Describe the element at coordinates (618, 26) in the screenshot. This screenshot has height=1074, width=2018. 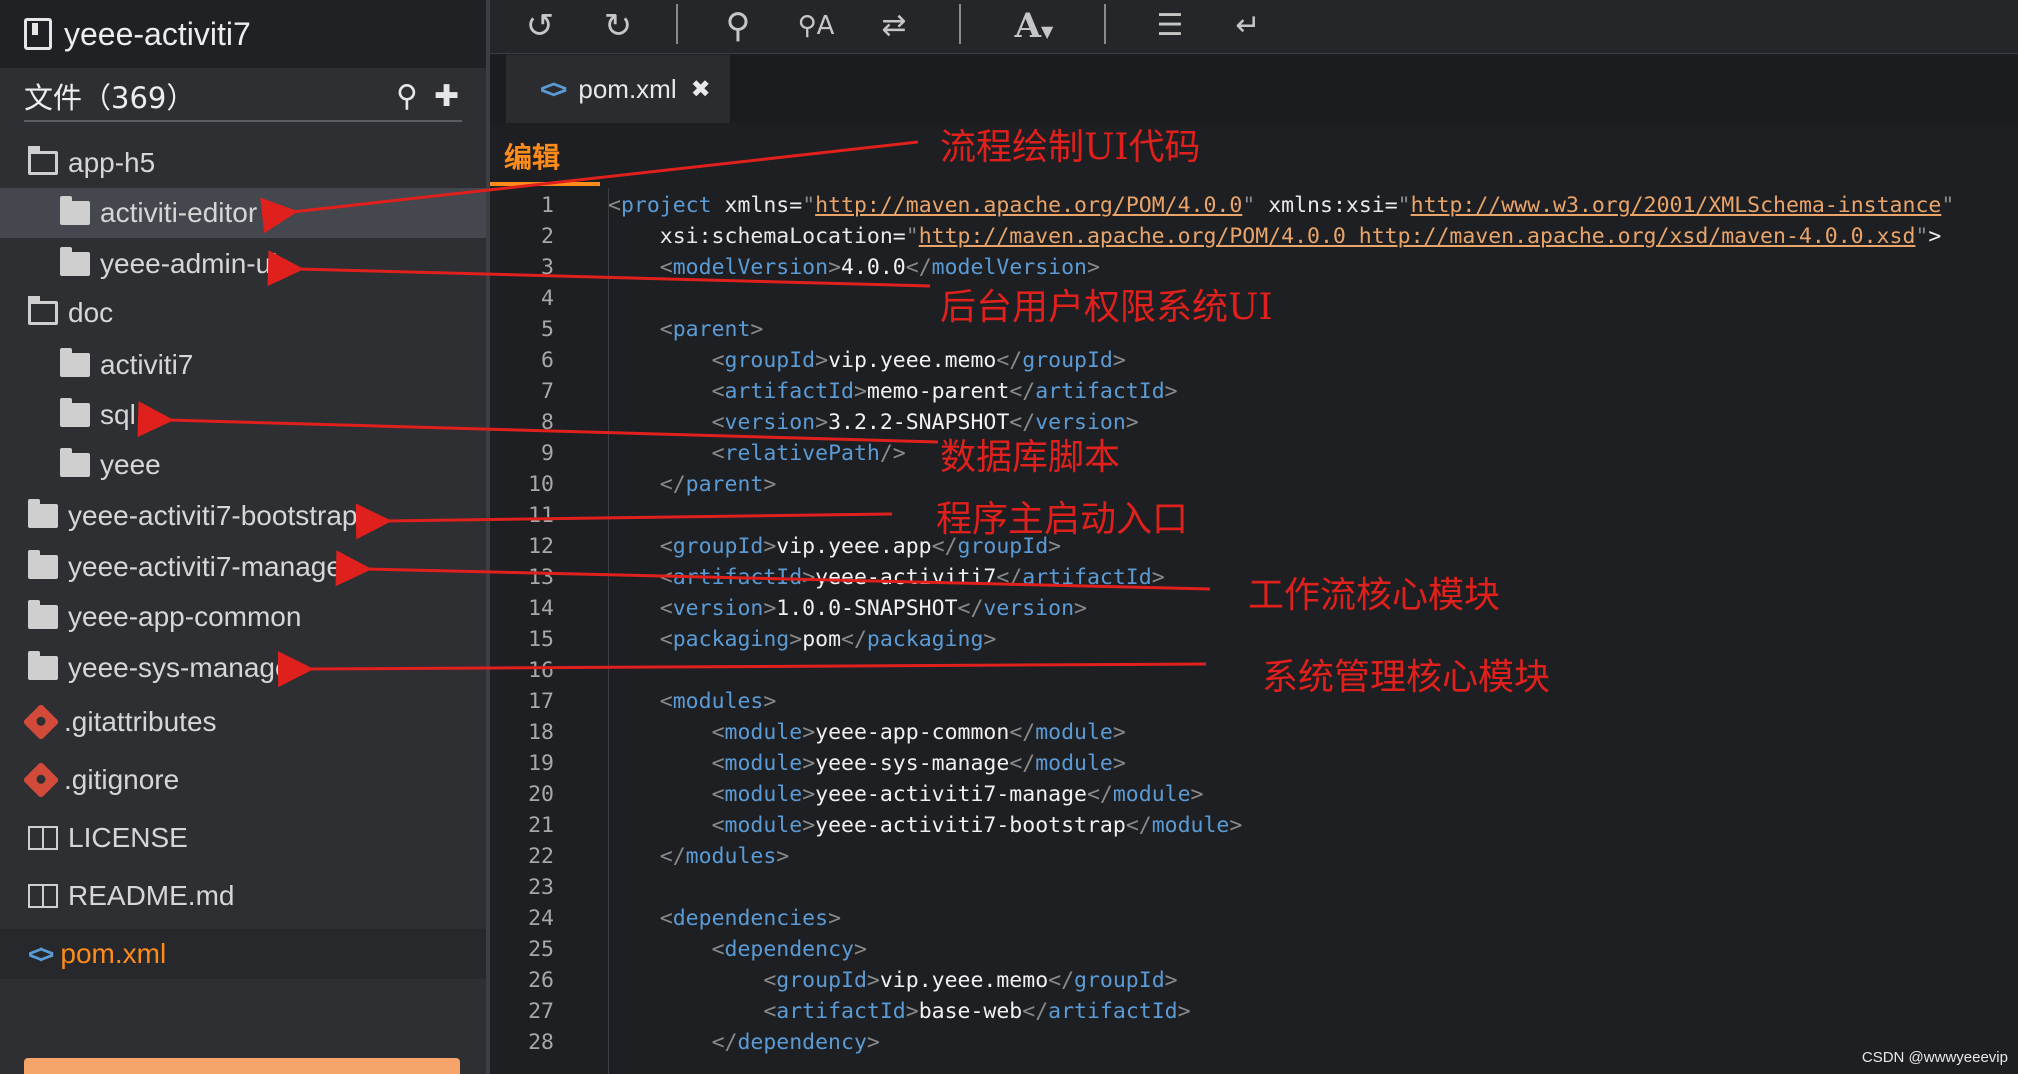
I see `redo-icon: ↻` at that location.